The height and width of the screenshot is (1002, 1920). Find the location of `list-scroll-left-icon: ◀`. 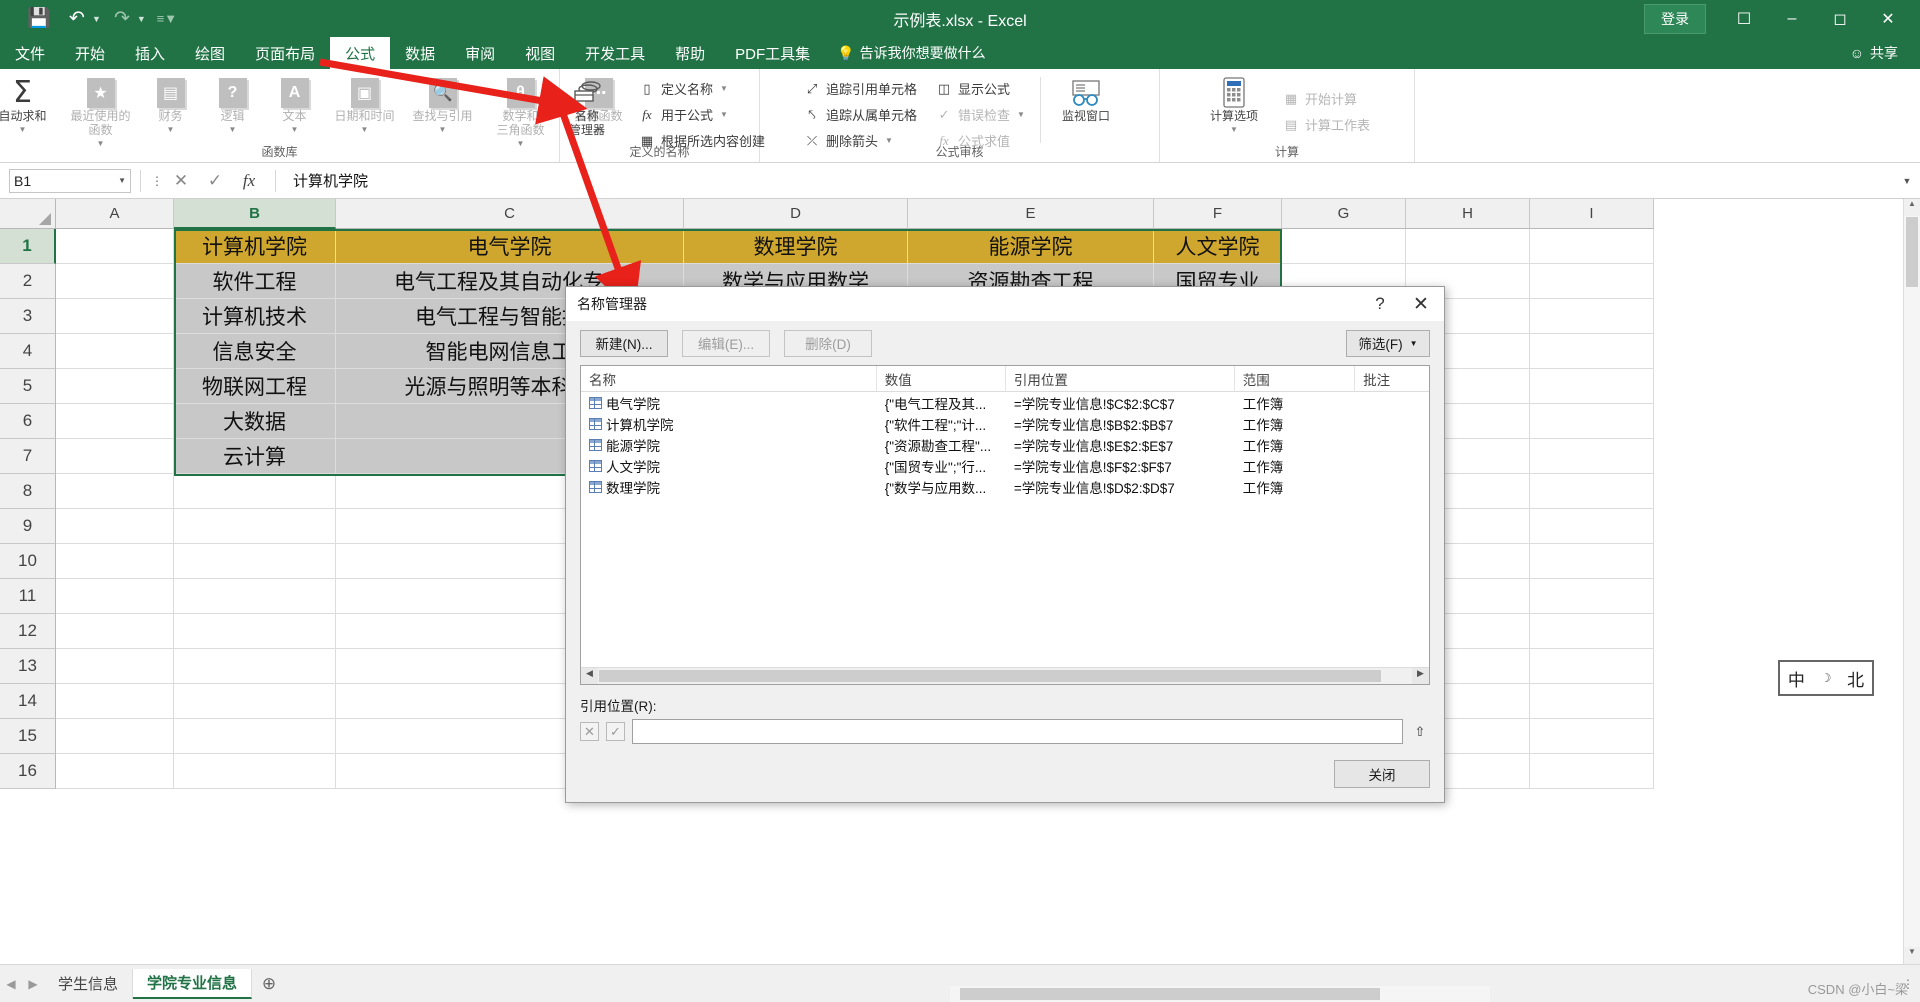

list-scroll-left-icon: ◀ is located at coordinates (589, 676).